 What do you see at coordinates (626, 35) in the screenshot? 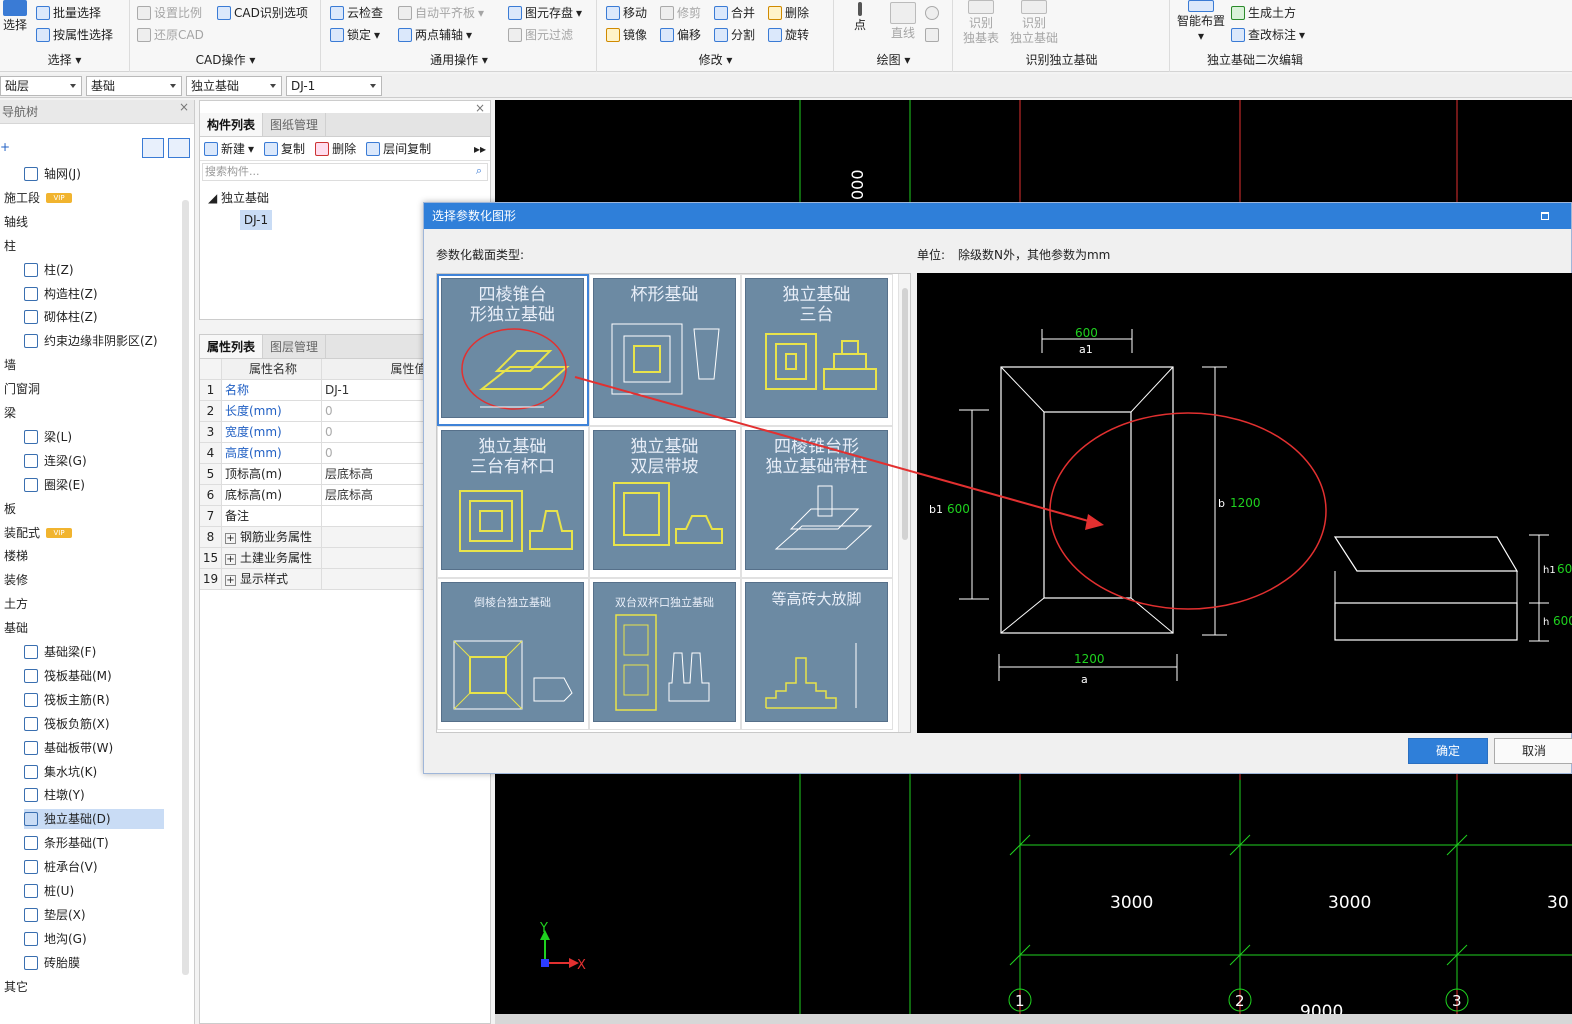
I see `mirror-button: 镜像` at bounding box center [626, 35].